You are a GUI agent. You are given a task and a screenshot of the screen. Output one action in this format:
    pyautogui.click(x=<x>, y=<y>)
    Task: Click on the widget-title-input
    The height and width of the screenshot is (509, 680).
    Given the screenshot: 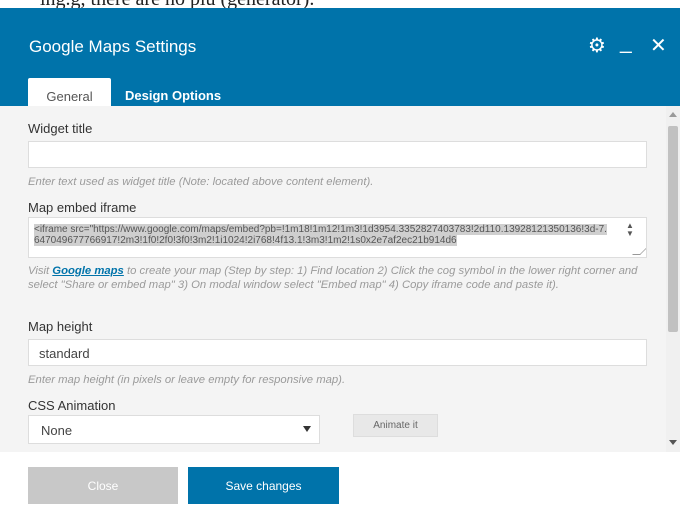 What is the action you would take?
    pyautogui.click(x=337, y=154)
    